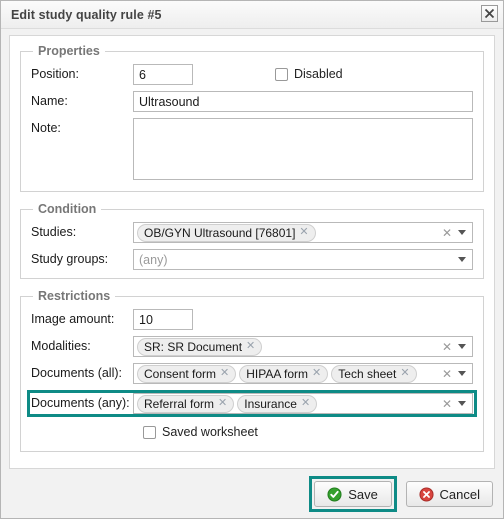 This screenshot has width=504, height=519. What do you see at coordinates (303, 346) in the screenshot?
I see `modalities-select: SR: SR Document ✕ ✕` at bounding box center [303, 346].